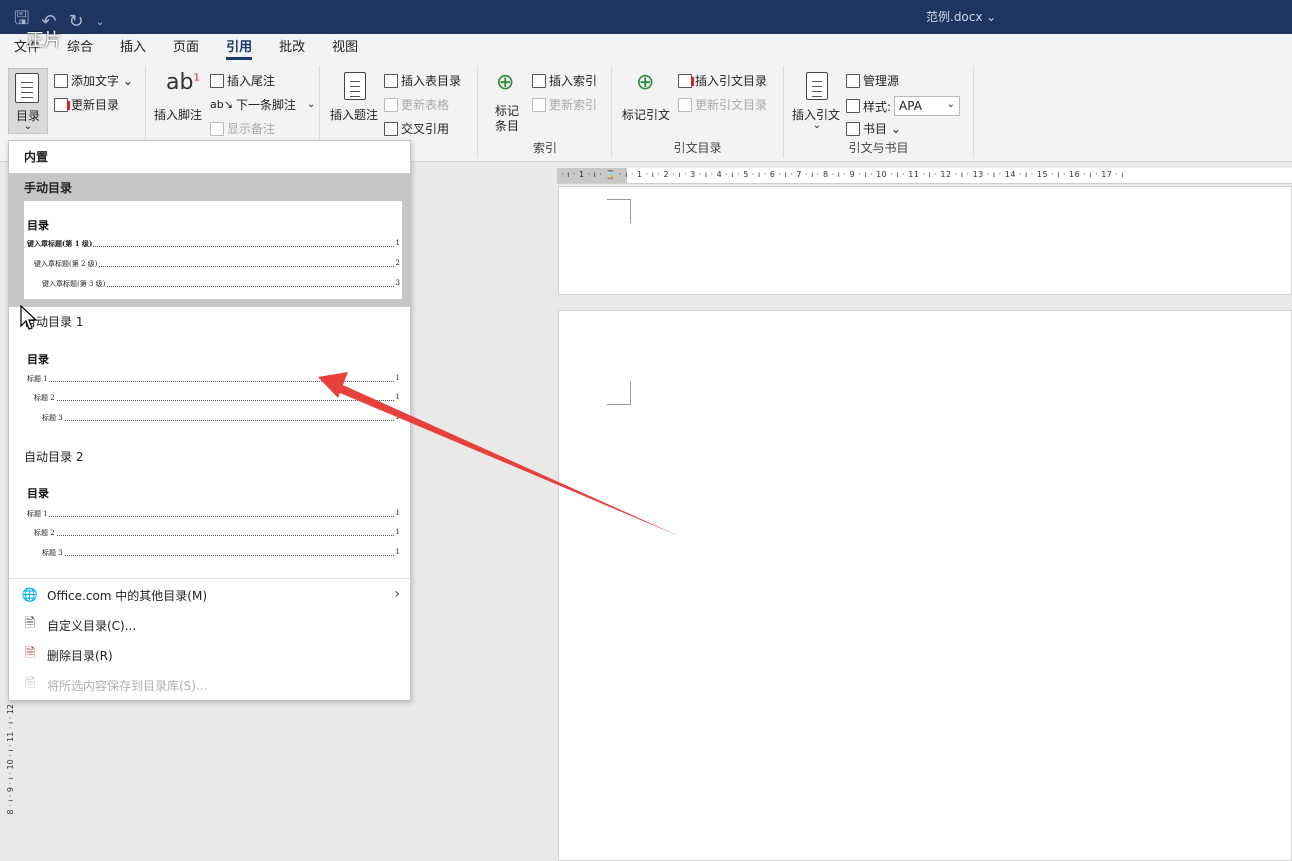  I want to click on insert-table-of-figures-button: 插入表目录, so click(422, 80).